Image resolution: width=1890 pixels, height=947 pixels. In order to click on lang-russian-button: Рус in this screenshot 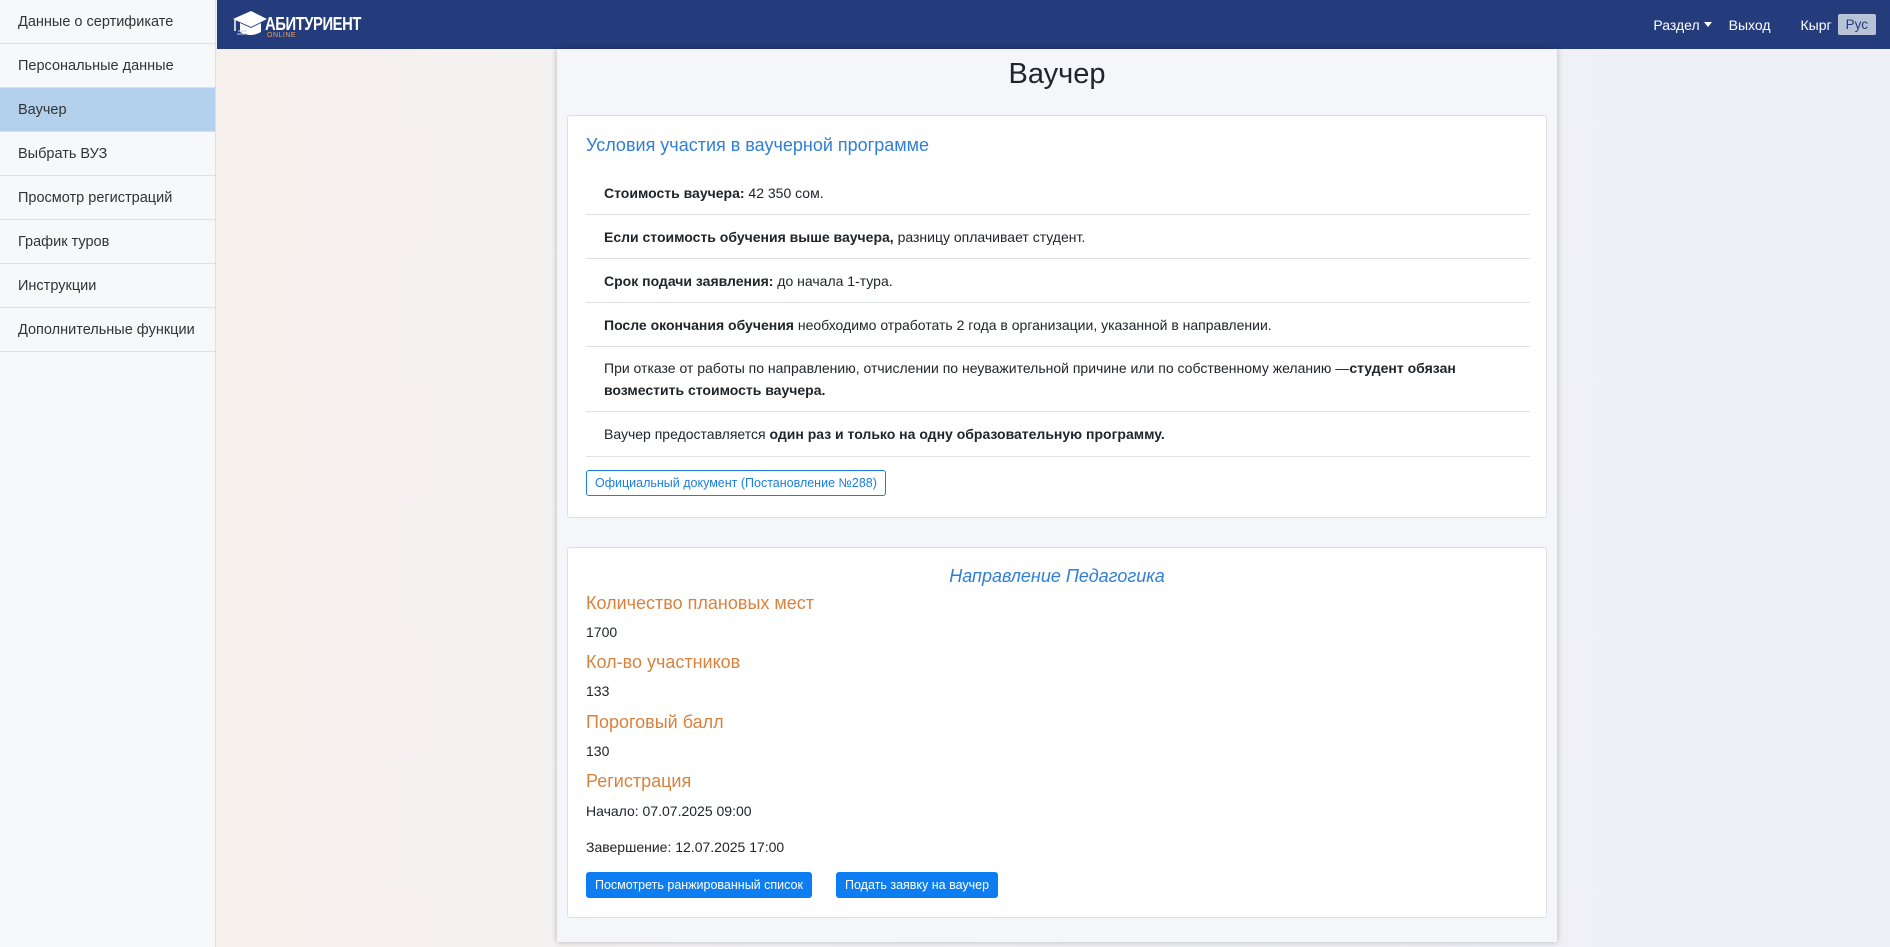, I will do `click(1856, 24)`.